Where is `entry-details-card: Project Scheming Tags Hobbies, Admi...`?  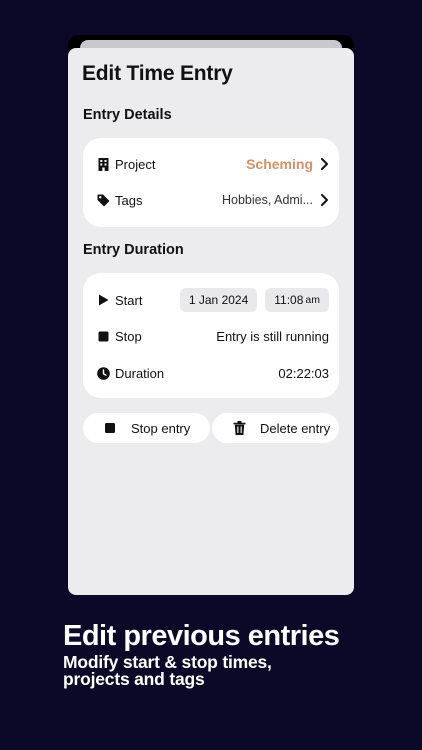 entry-details-card: Project Scheming Tags Hobbies, Admi... is located at coordinates (211, 182).